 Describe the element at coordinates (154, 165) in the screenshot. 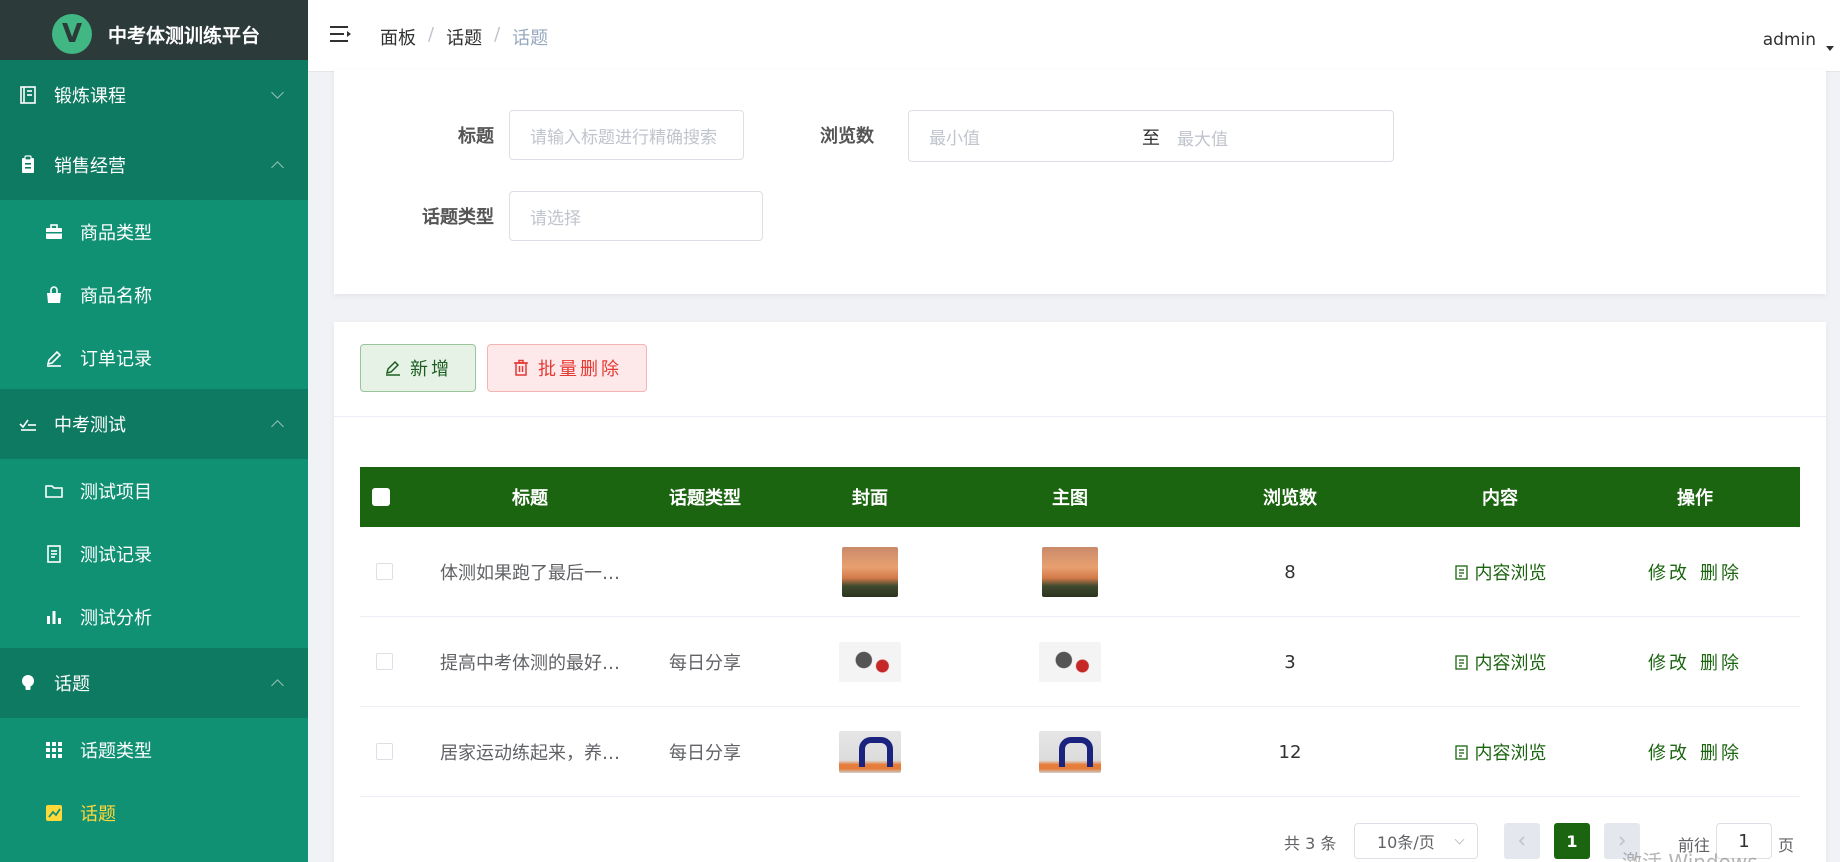

I see `sidebar-group-sales: 销售经营` at that location.